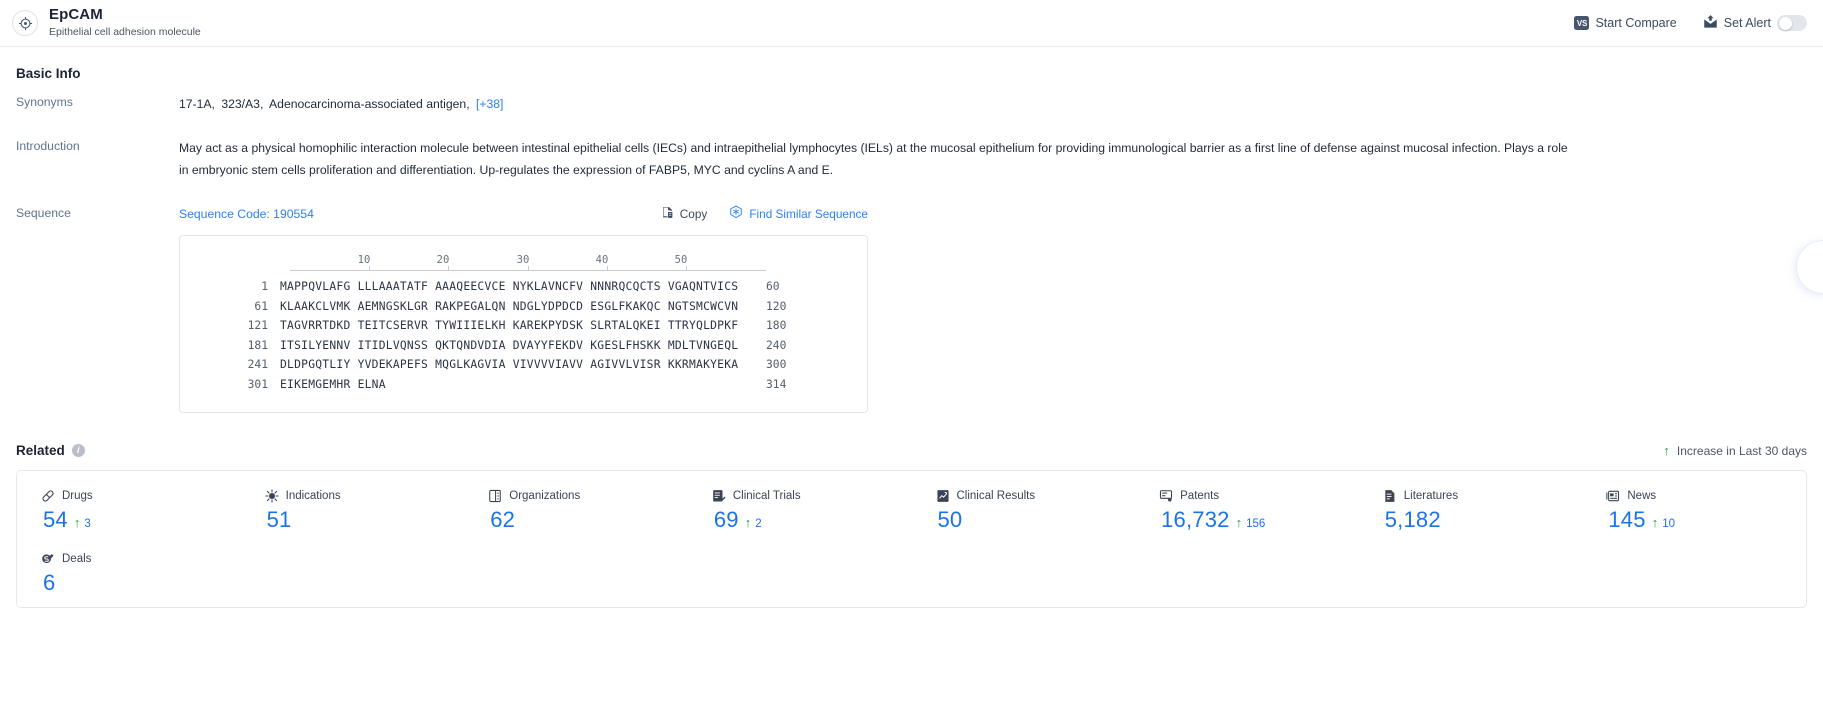 The height and width of the screenshot is (714, 1823). Describe the element at coordinates (776, 365) in the screenshot. I see `sequence-end-index: 300` at that location.